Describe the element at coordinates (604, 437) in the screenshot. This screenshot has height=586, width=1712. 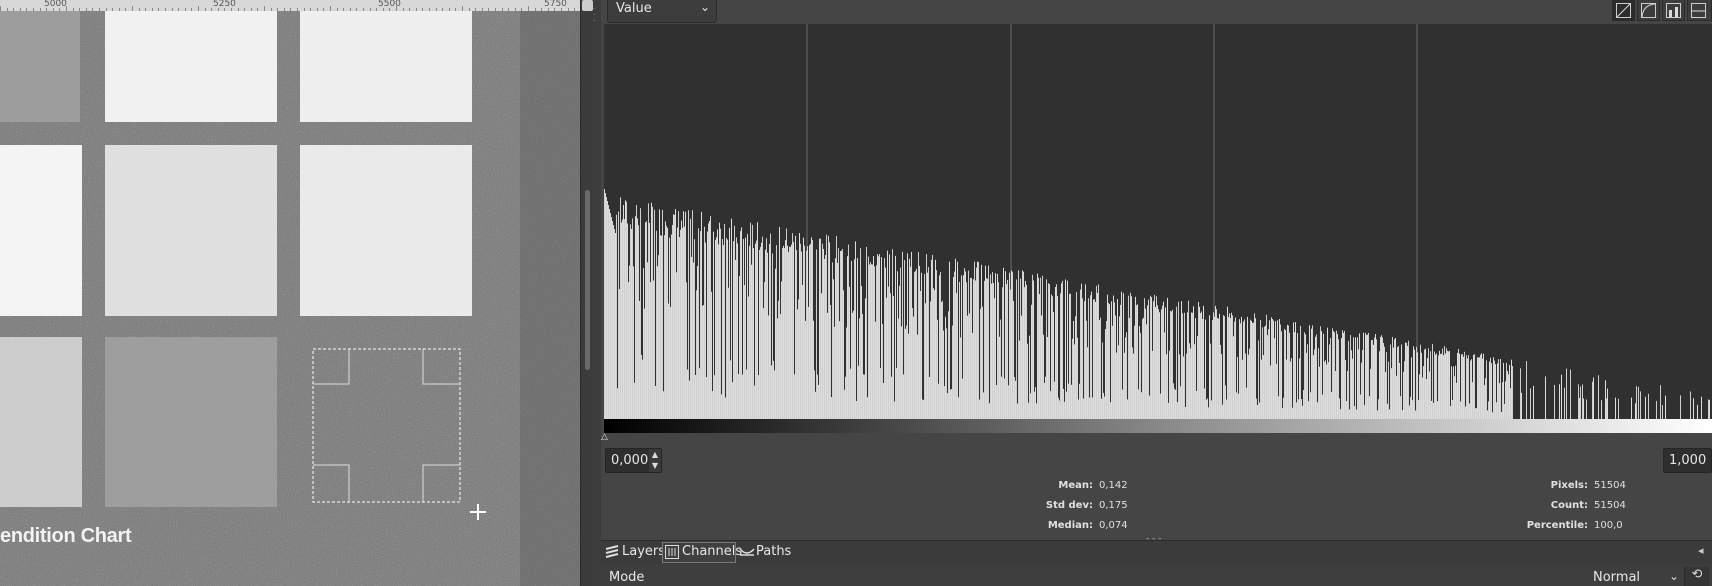
I see `range-start-handle-icon: △` at that location.